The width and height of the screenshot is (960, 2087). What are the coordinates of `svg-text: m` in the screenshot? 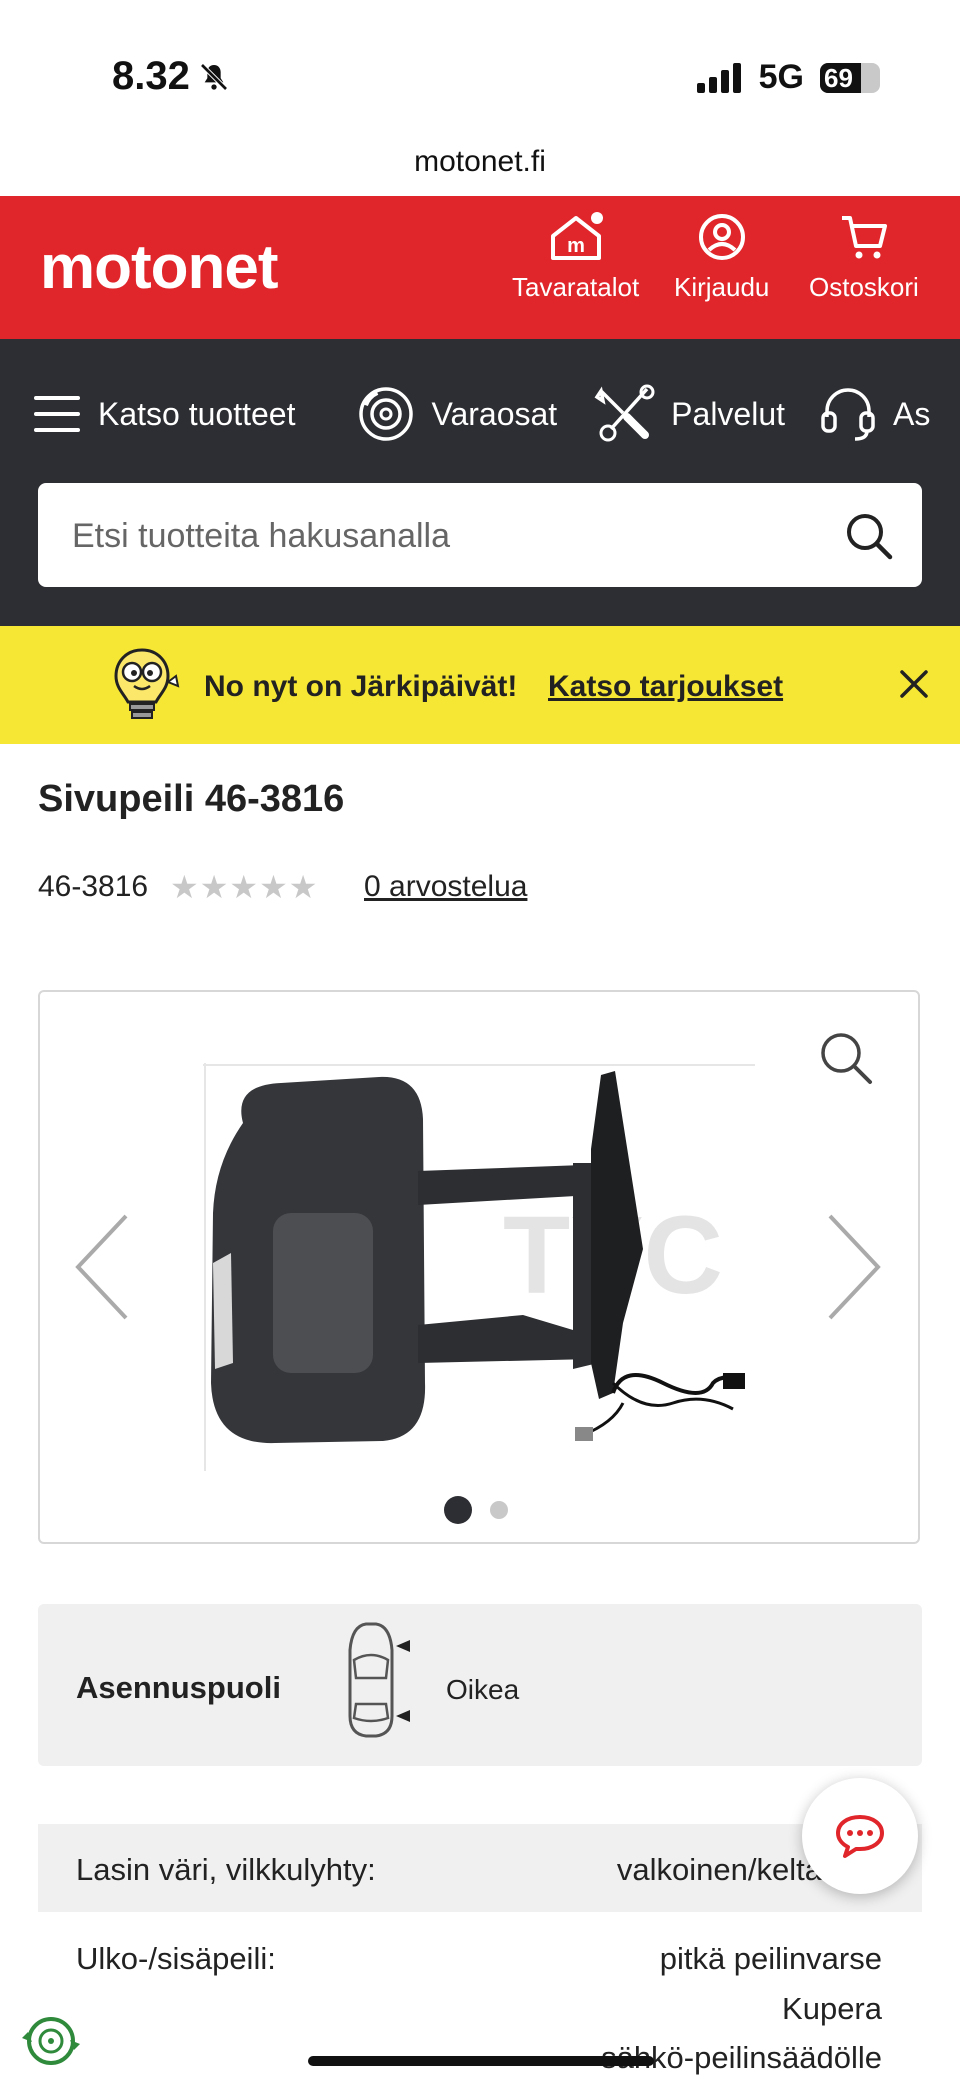 It's located at (576, 246).